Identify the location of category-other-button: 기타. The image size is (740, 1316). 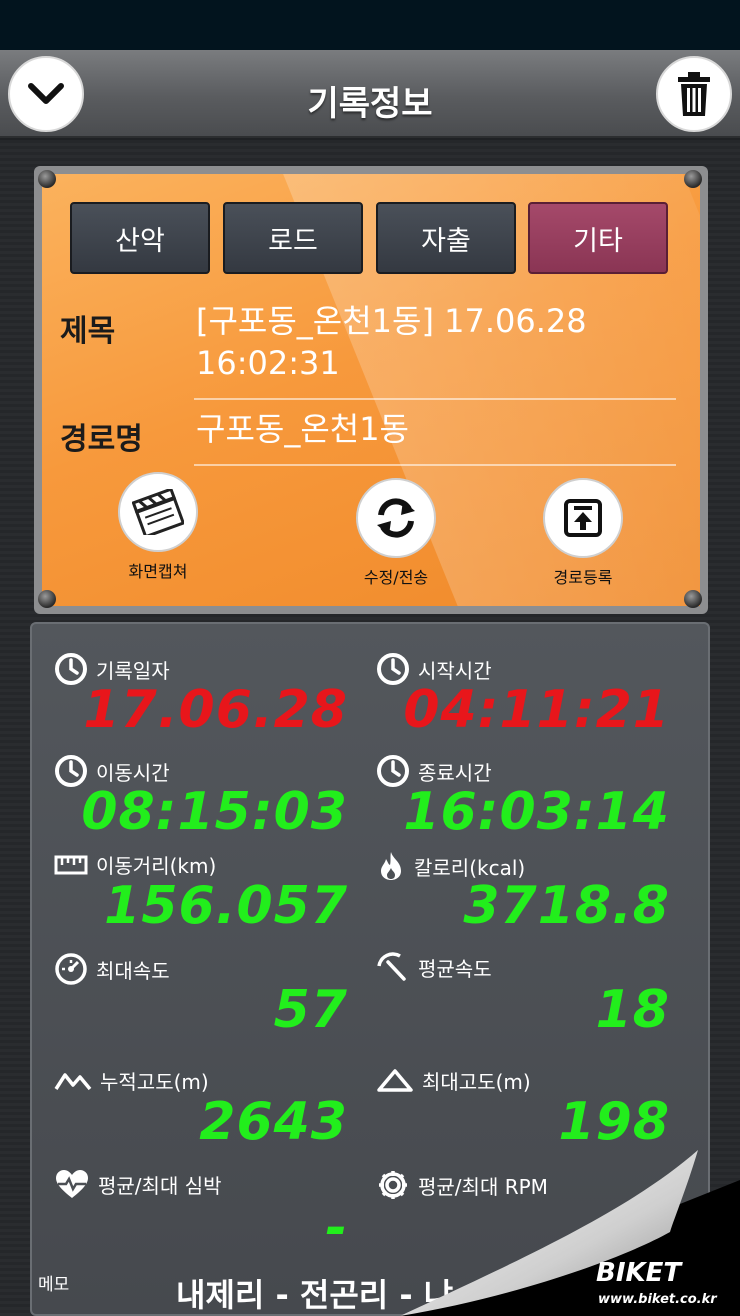
(598, 238).